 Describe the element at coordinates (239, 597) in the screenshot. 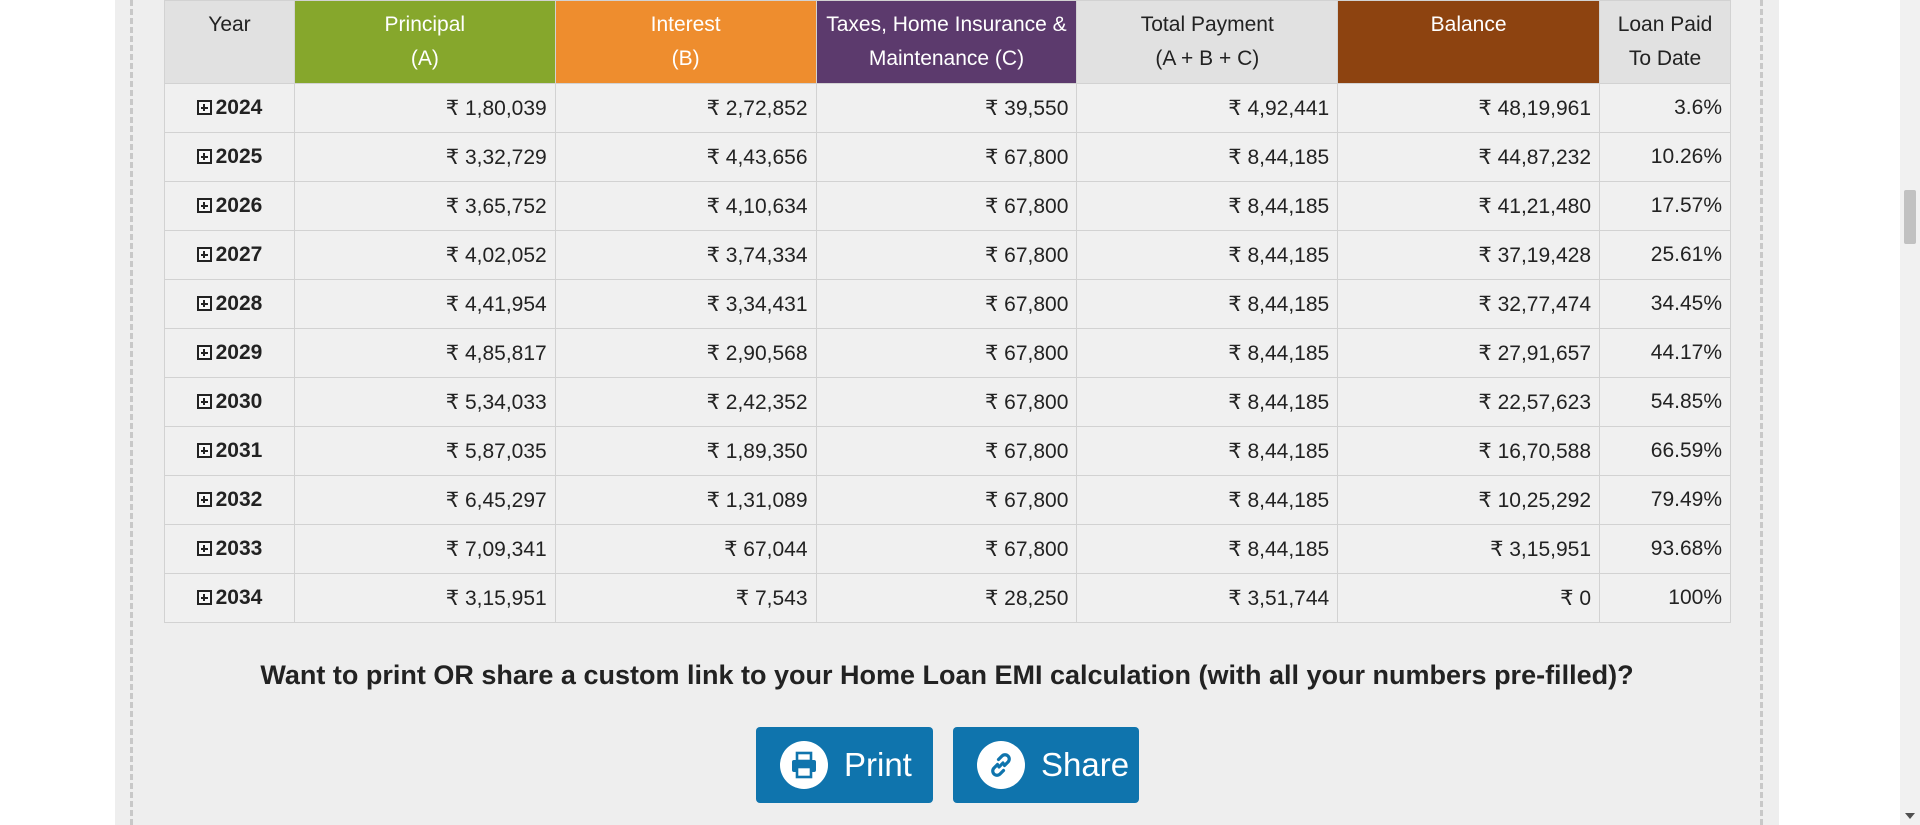

I see `year-label: 2034` at that location.